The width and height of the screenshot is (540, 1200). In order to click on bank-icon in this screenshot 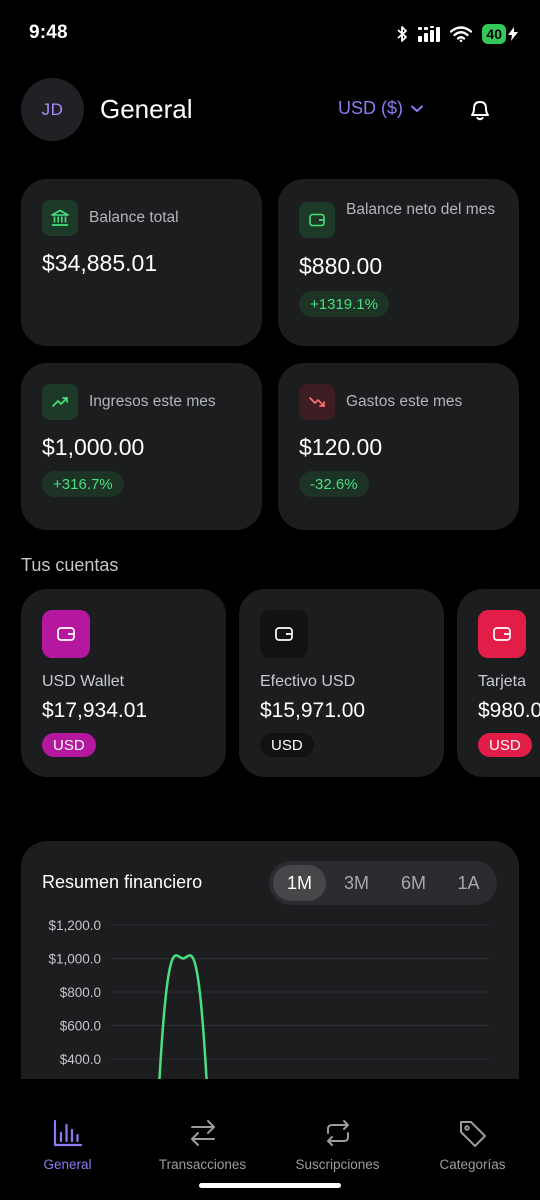, I will do `click(60, 218)`.